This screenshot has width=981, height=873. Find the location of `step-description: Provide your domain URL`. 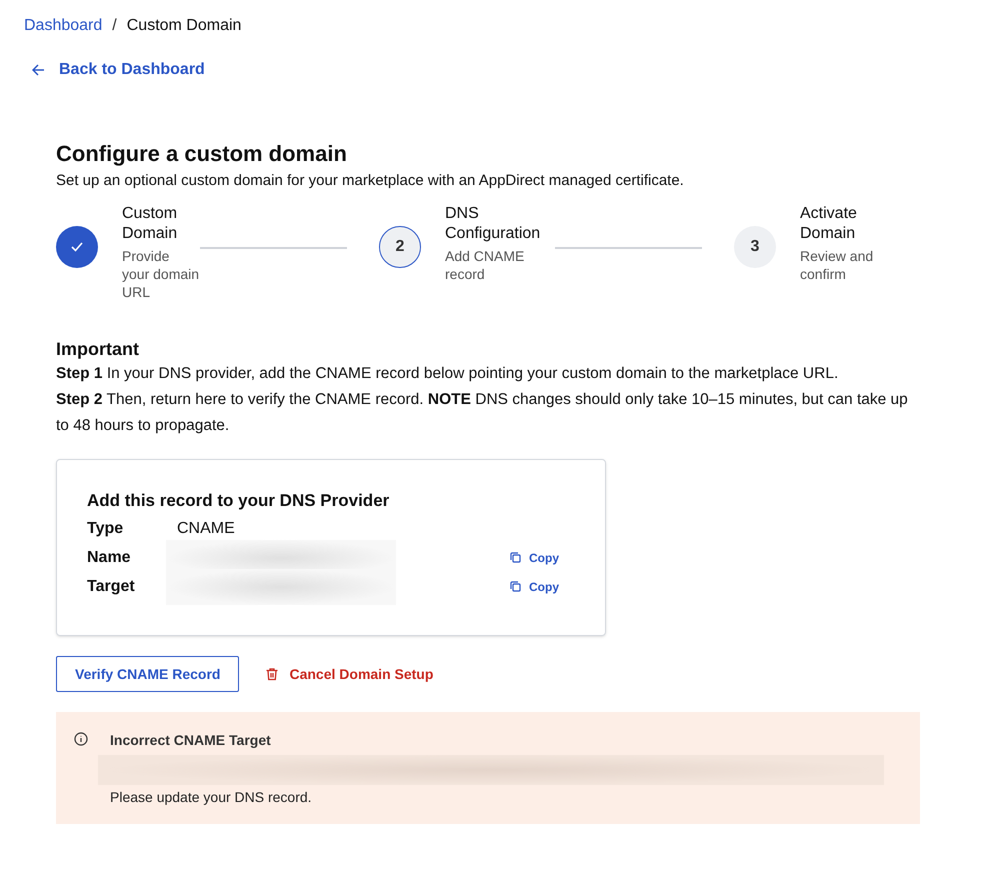

step-description: Provide your domain URL is located at coordinates (161, 274).